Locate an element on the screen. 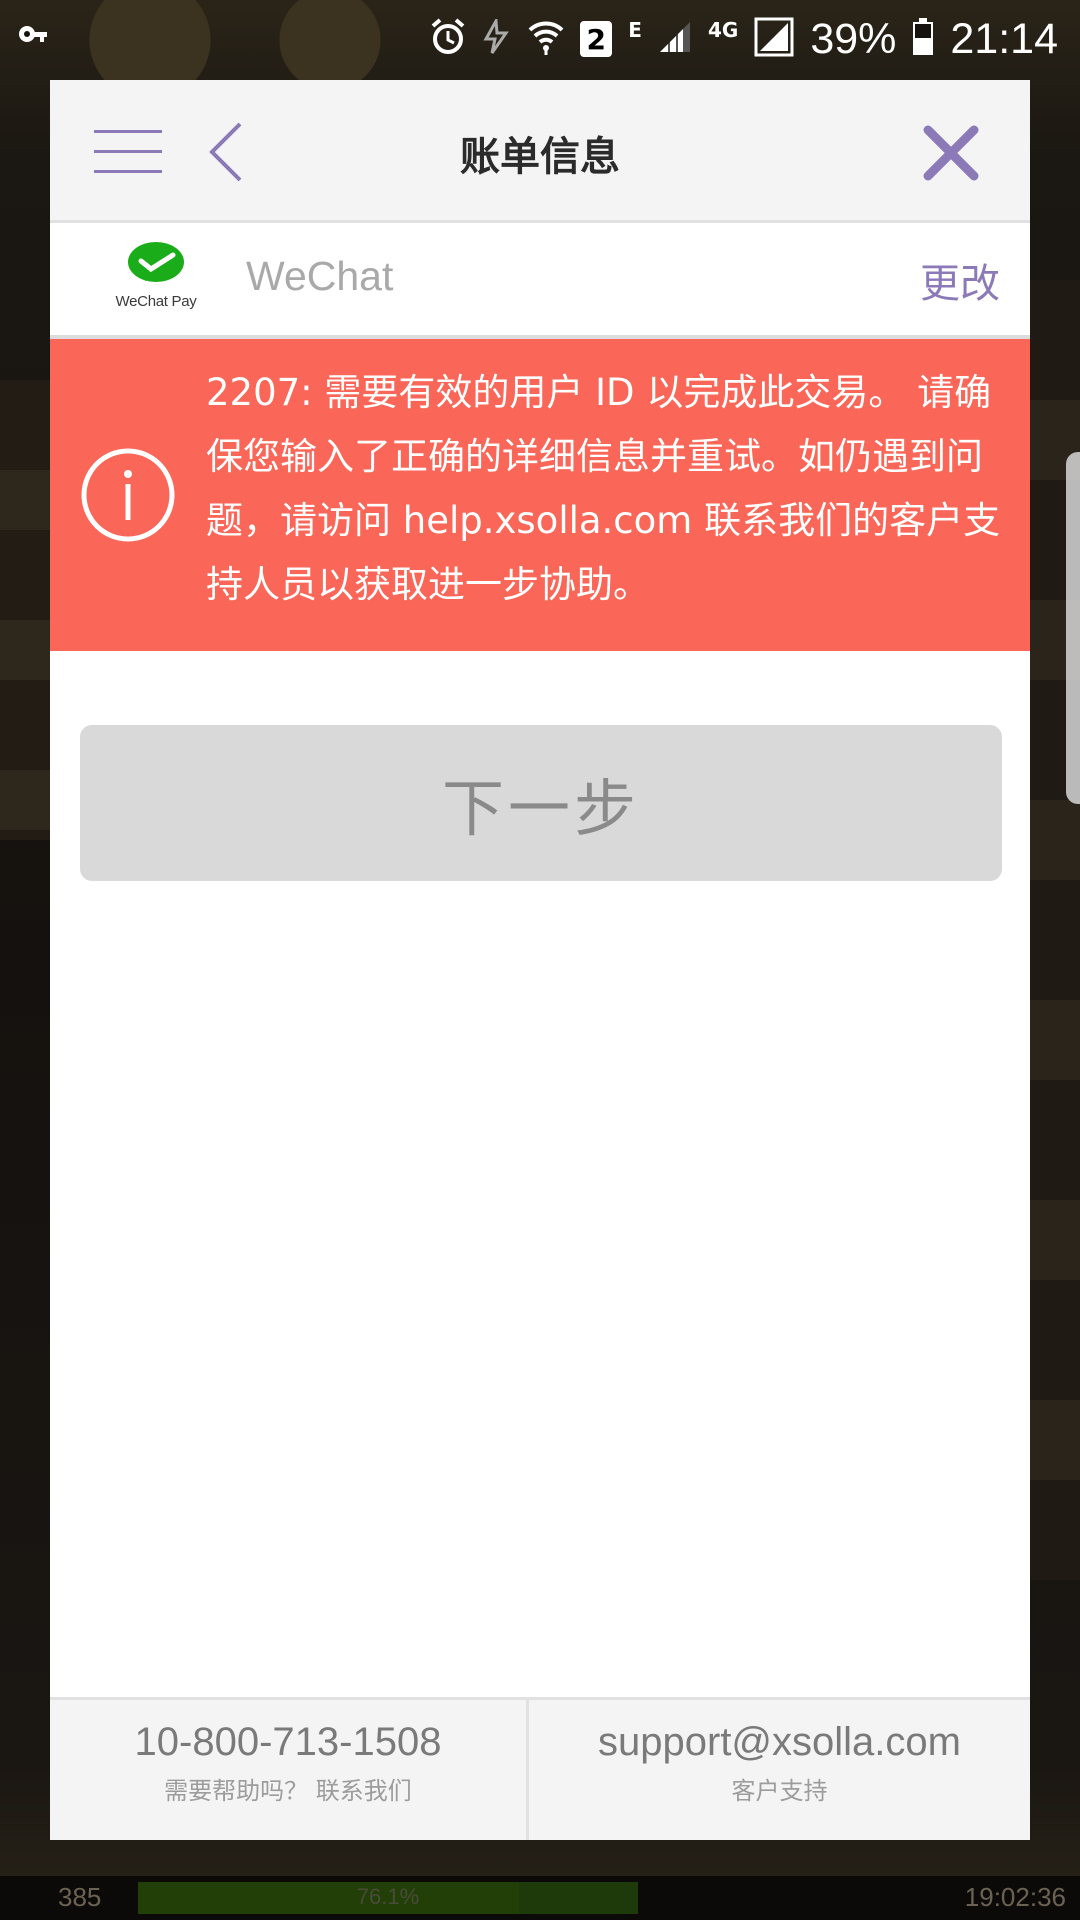 The image size is (1080, 1920). game-progress-bar: 76.1% is located at coordinates (388, 1898).